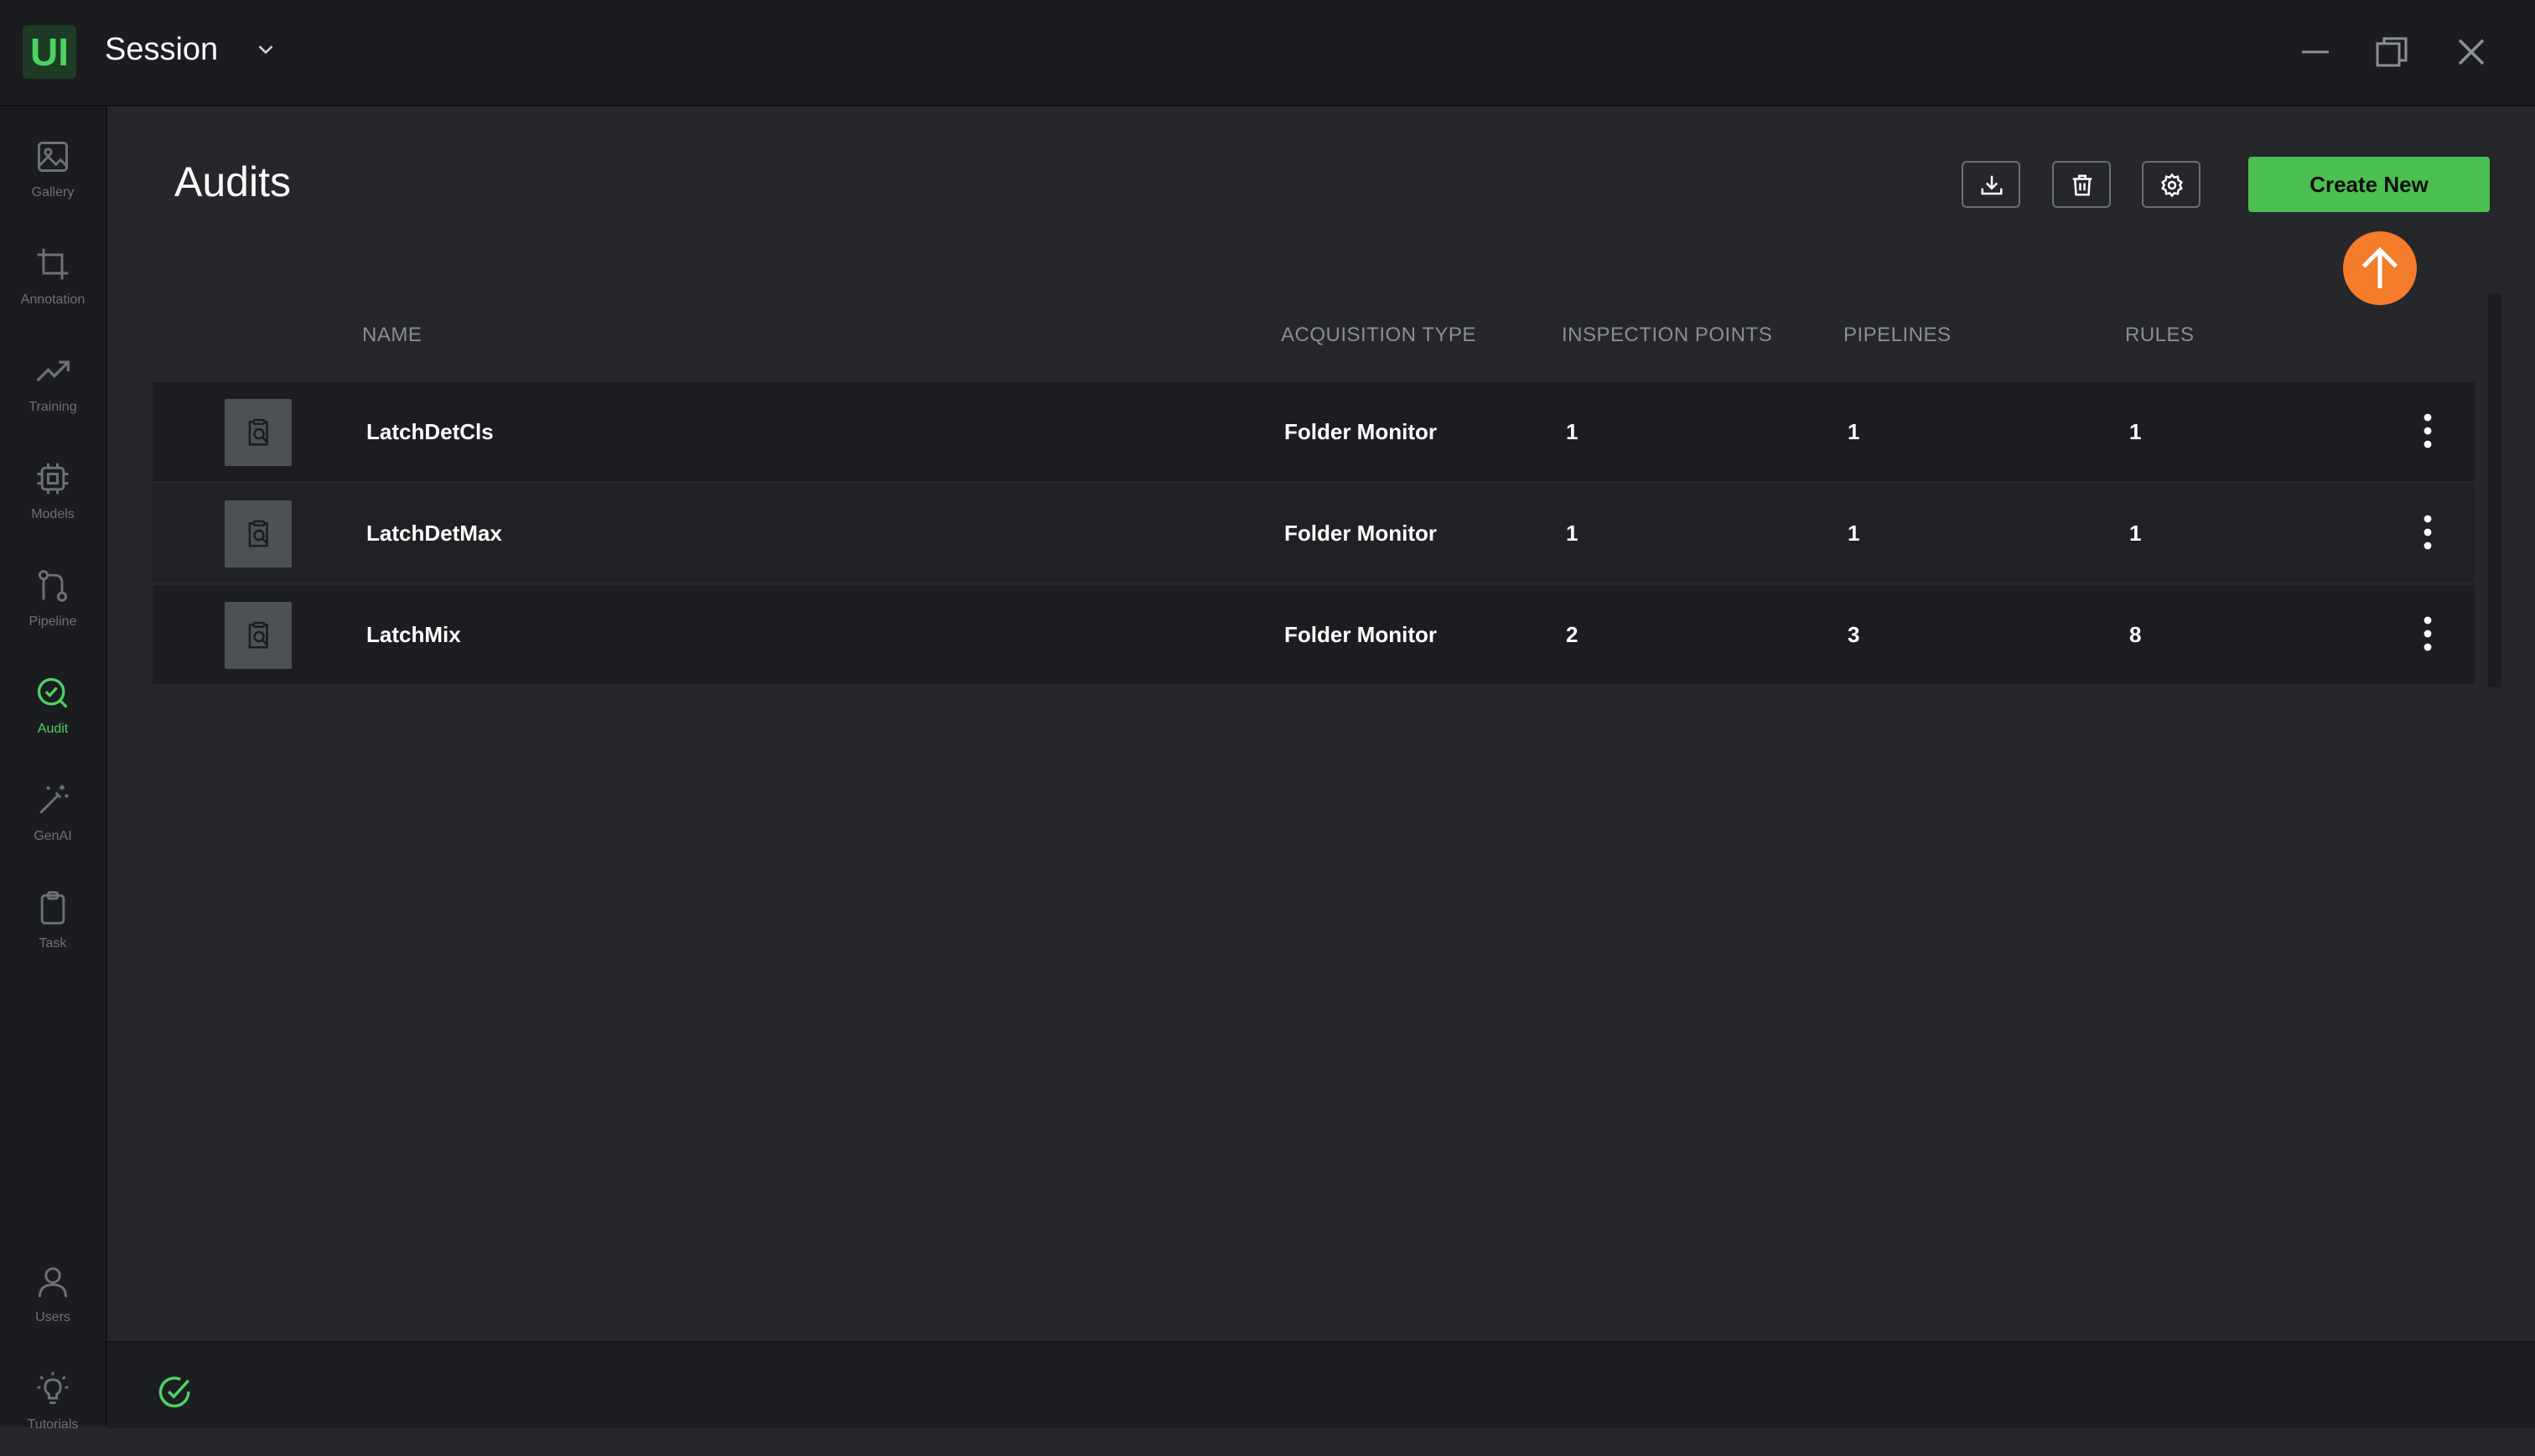 The image size is (2535, 1456). Describe the element at coordinates (2369, 184) in the screenshot. I see `create-new-button: Create New` at that location.